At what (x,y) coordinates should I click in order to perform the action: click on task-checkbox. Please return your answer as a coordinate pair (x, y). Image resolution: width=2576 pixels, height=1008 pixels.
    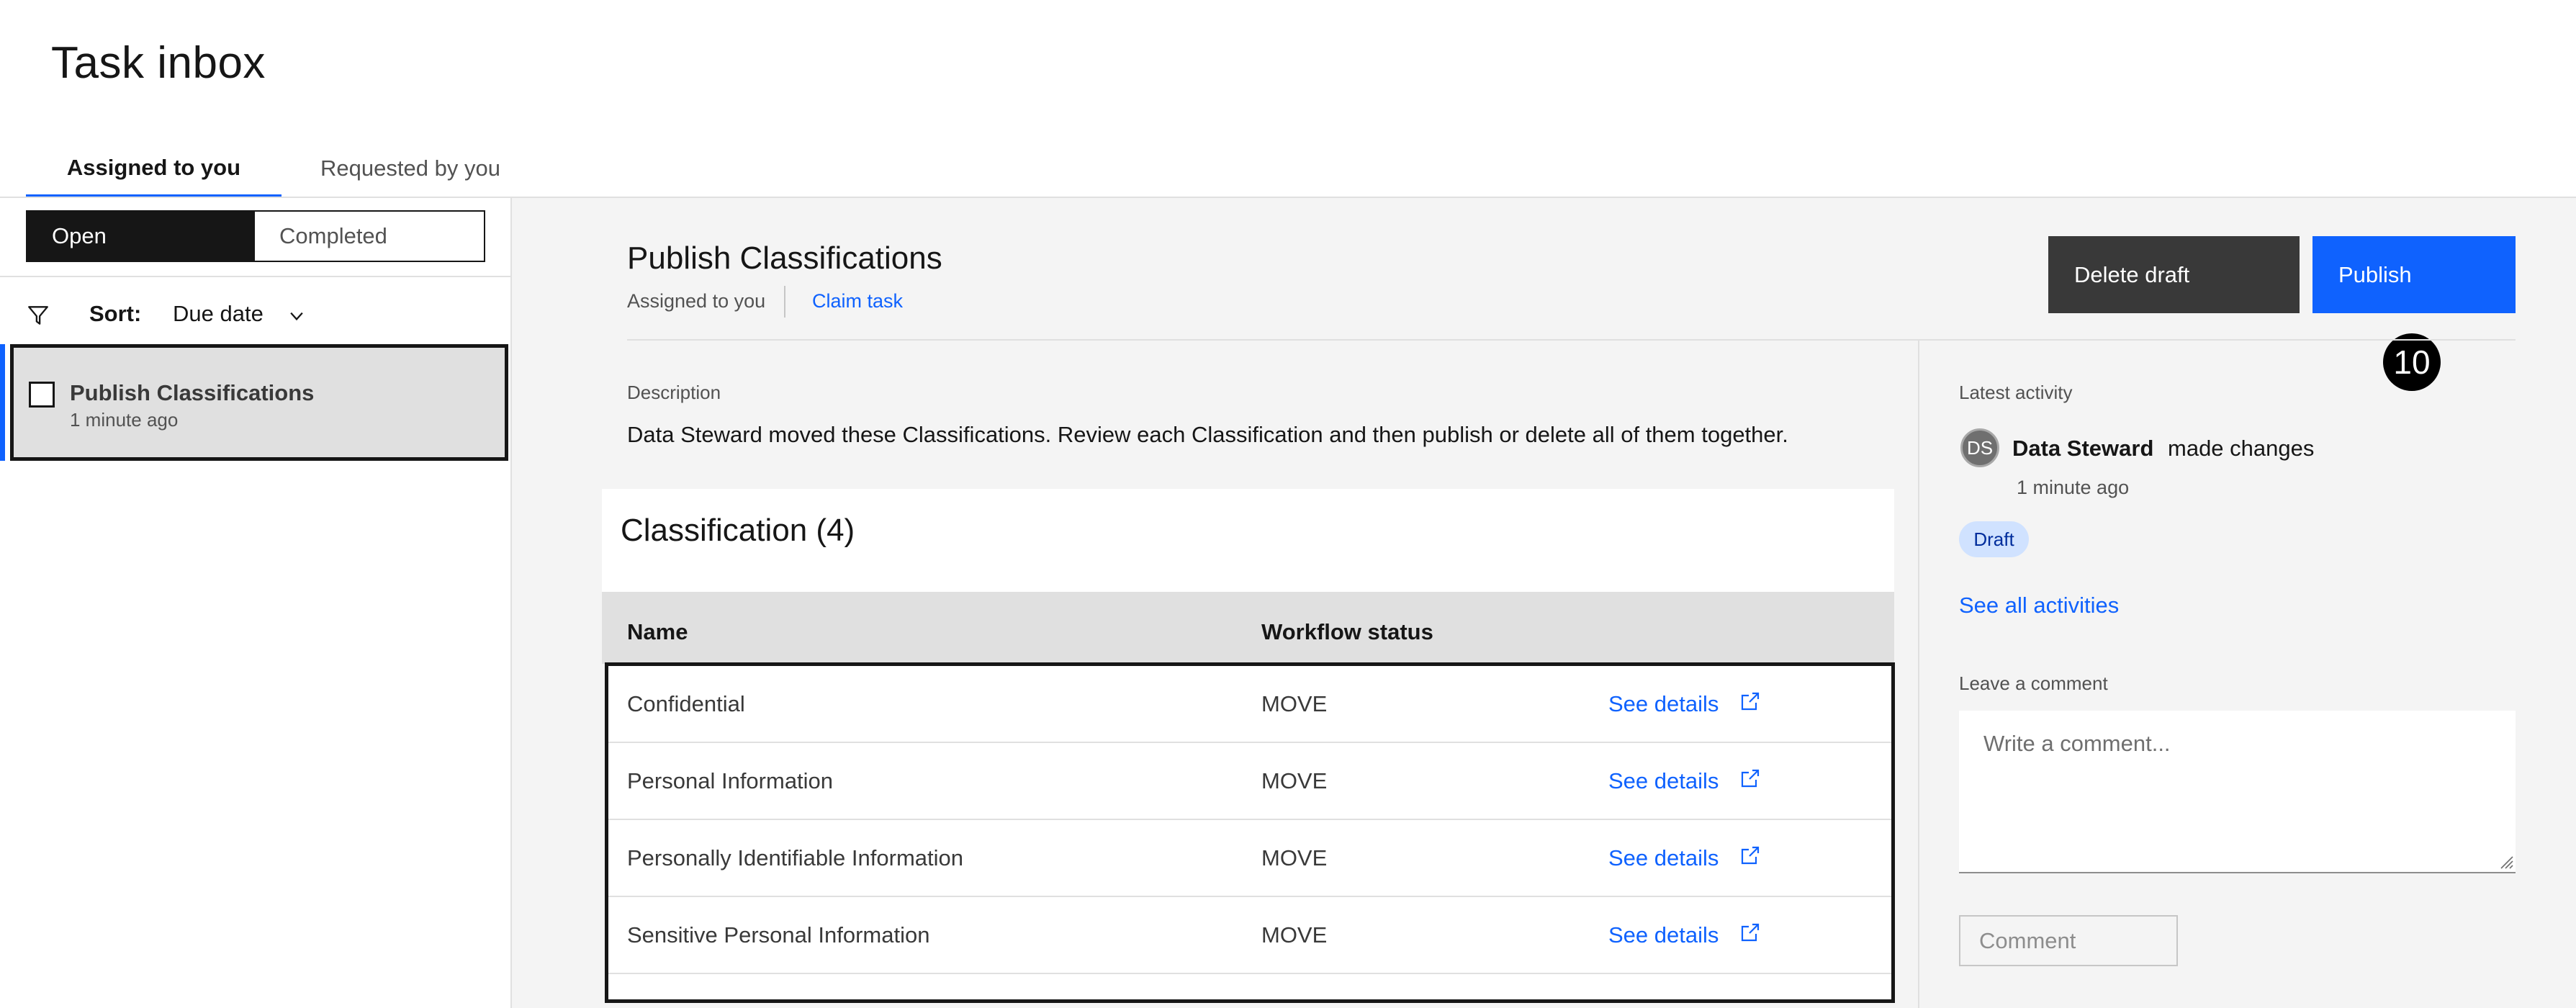
    Looking at the image, I should click on (42, 395).